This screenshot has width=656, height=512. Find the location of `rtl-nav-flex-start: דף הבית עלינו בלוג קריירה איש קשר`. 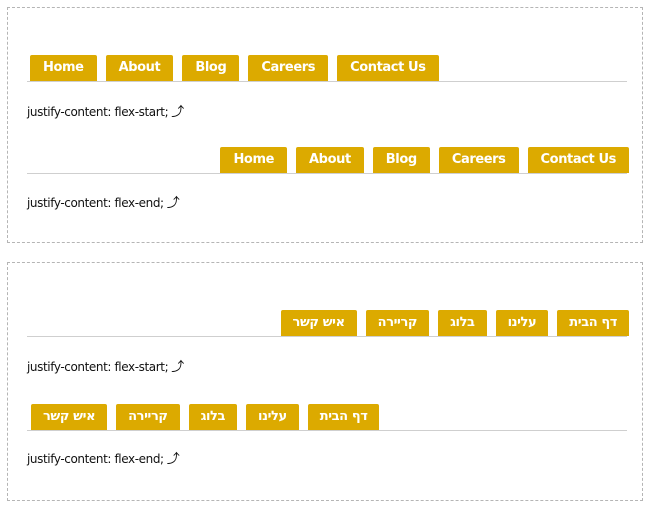

rtl-nav-flex-start: דף הבית עלינו בלוג קריירה איש קשר is located at coordinates (328, 322).